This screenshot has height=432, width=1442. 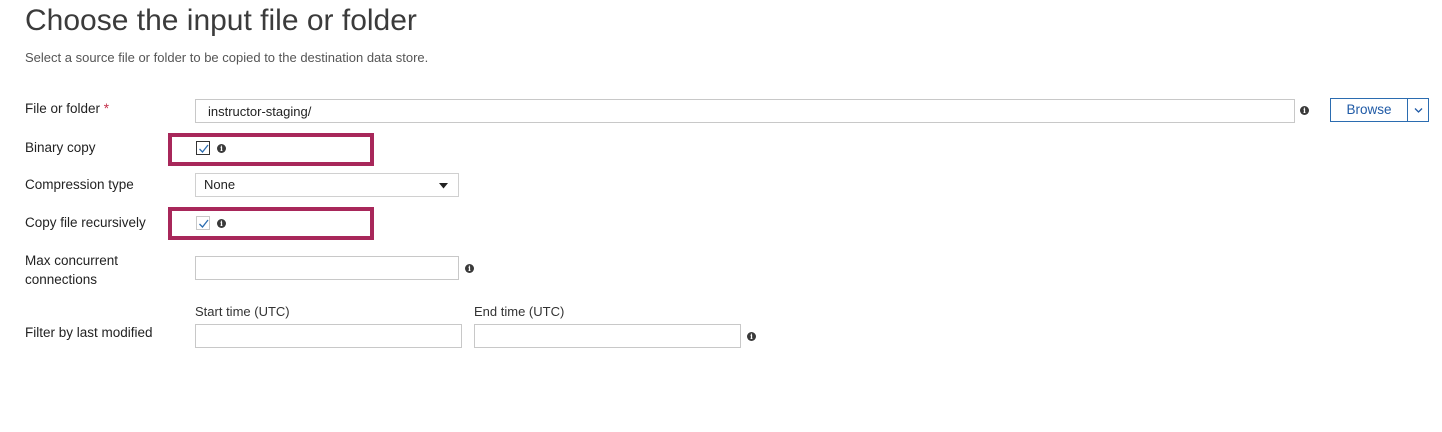 What do you see at coordinates (85, 222) in the screenshot?
I see `copy-recursively-label: Copy file recursively` at bounding box center [85, 222].